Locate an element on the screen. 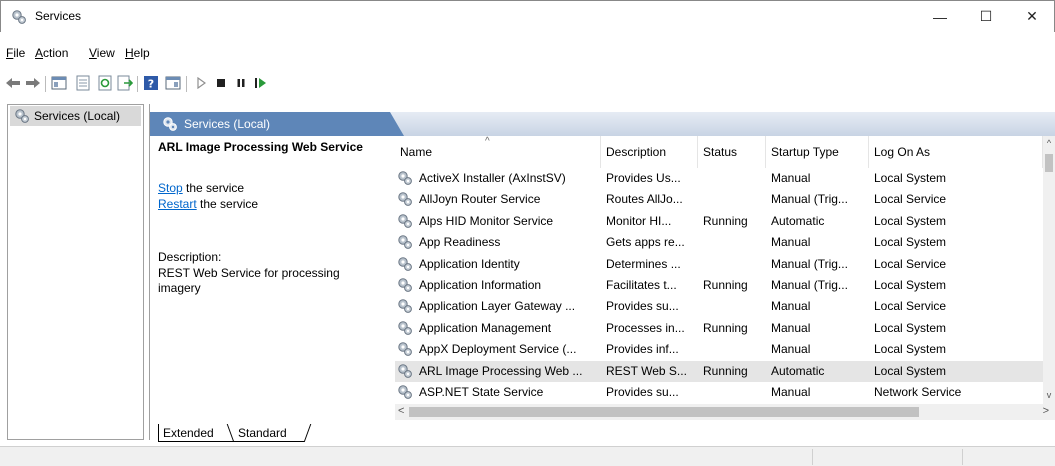  column-header-status: Status is located at coordinates (732, 152).